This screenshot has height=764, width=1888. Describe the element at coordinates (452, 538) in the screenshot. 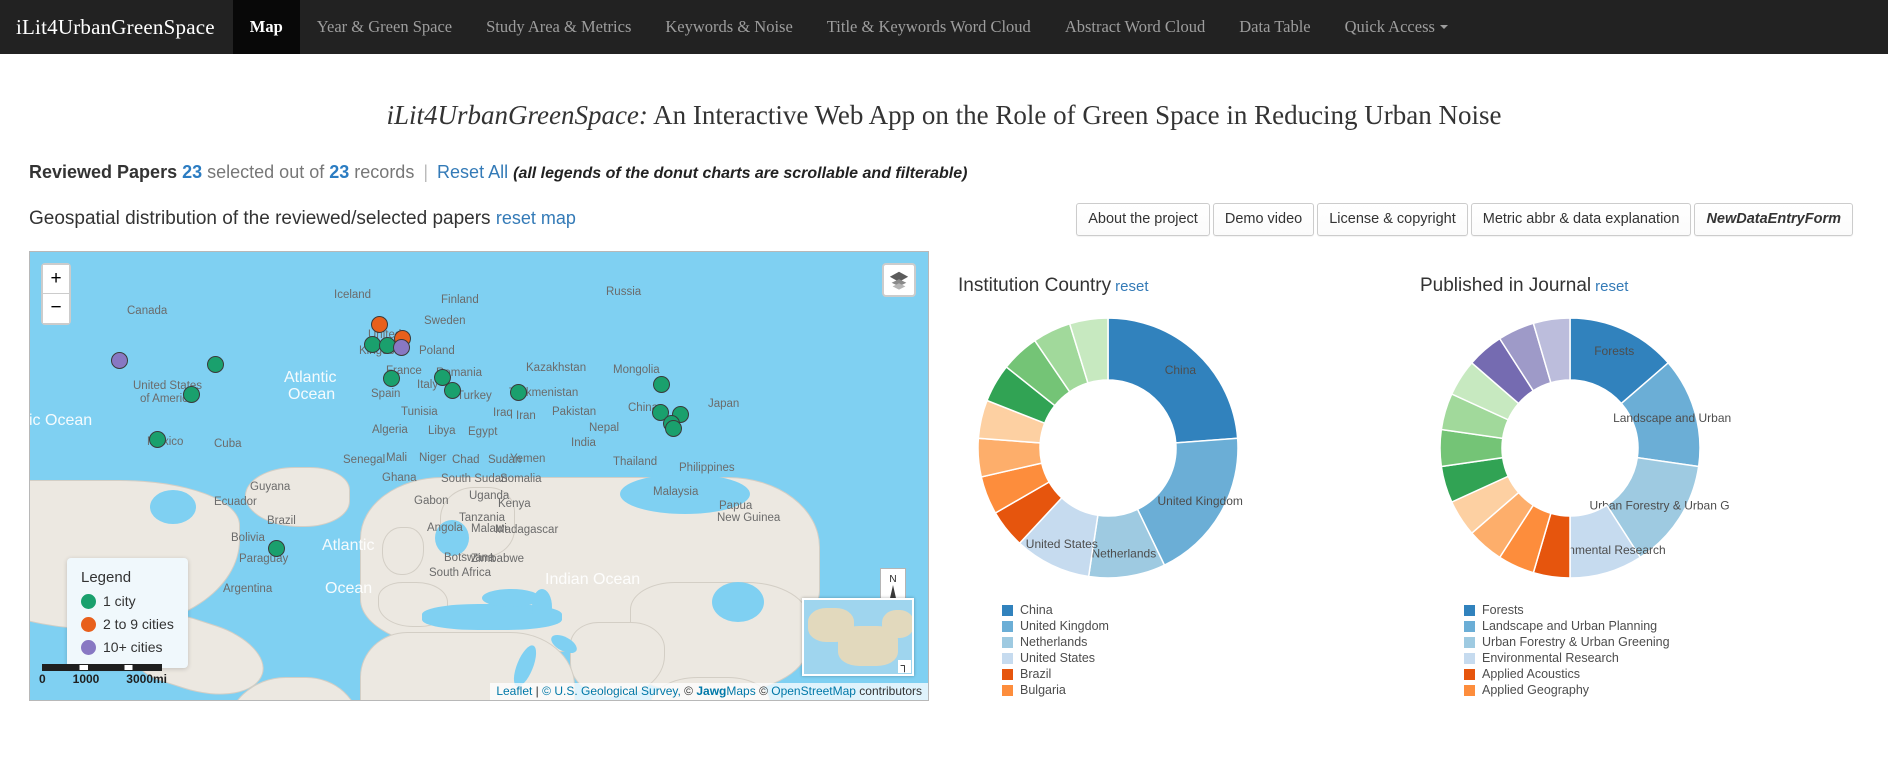

I see `sea-baltic` at that location.